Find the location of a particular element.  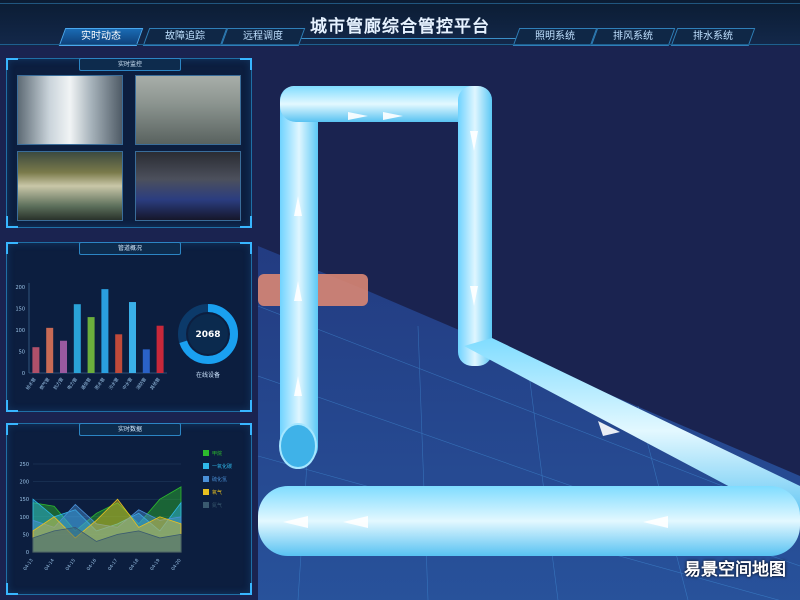

x-tick-label: 给水管 is located at coordinates (31, 383).